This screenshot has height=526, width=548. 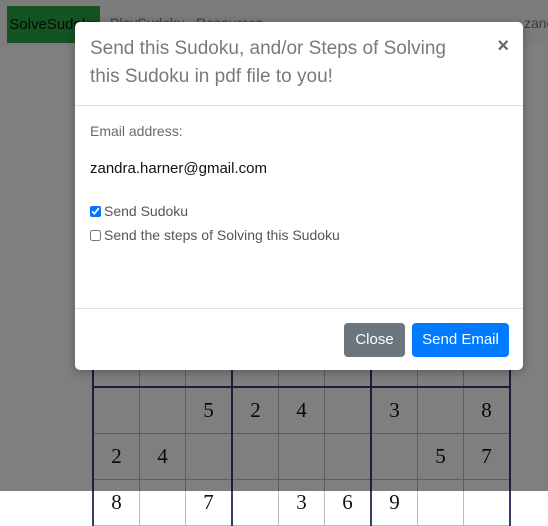 I want to click on send-sudoku-option: Send Sudoku, so click(x=139, y=211).